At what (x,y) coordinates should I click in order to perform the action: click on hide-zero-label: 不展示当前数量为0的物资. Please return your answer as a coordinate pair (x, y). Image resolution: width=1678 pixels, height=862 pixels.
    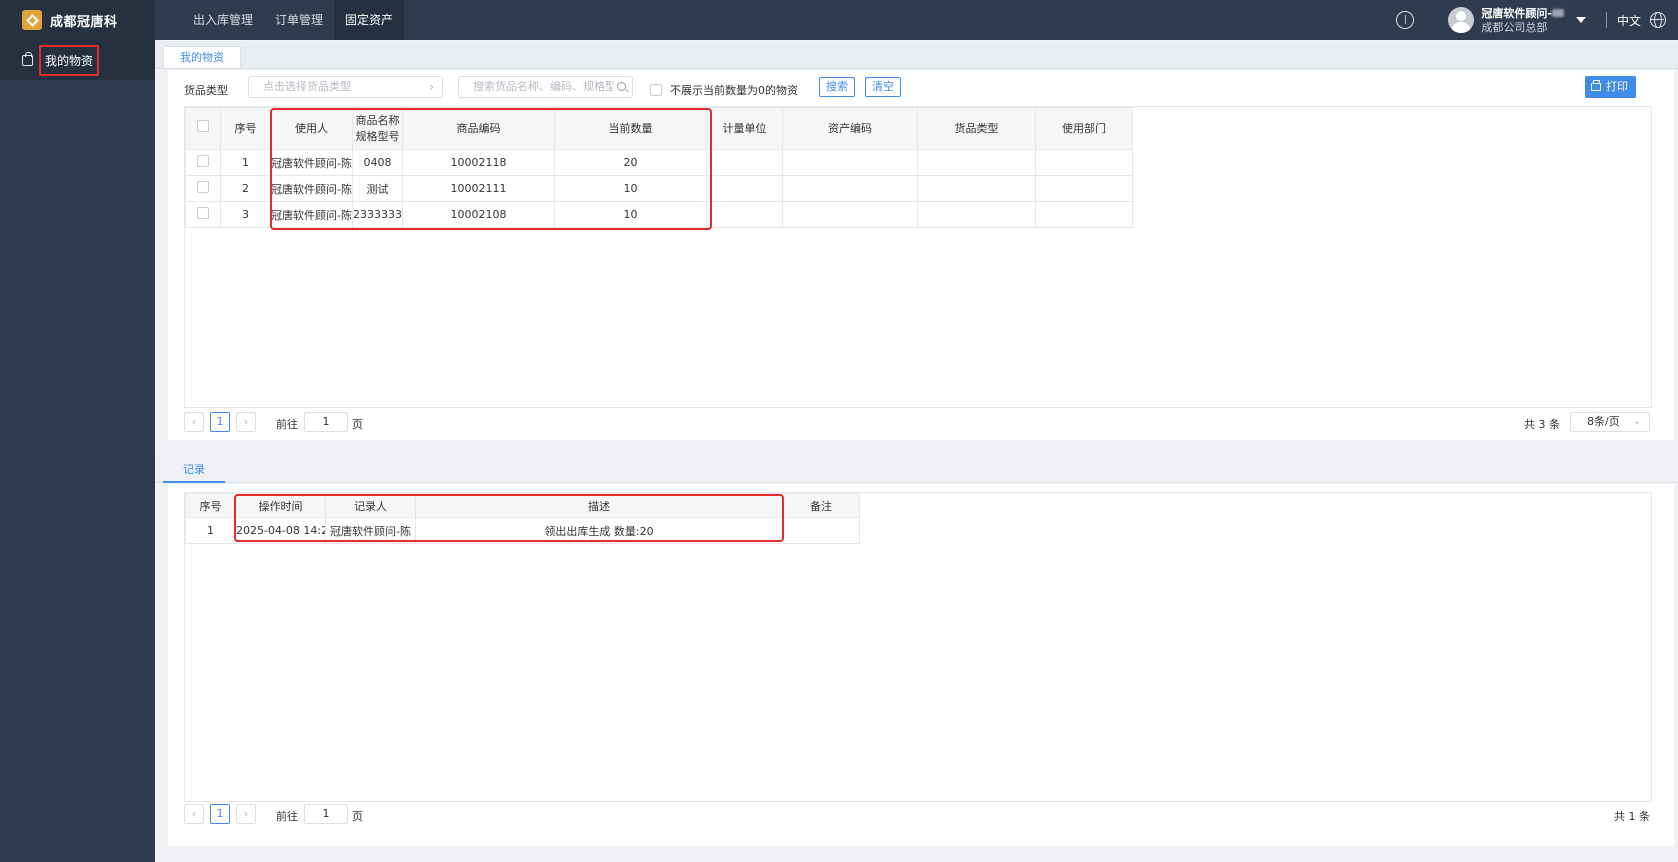
    Looking at the image, I should click on (734, 90).